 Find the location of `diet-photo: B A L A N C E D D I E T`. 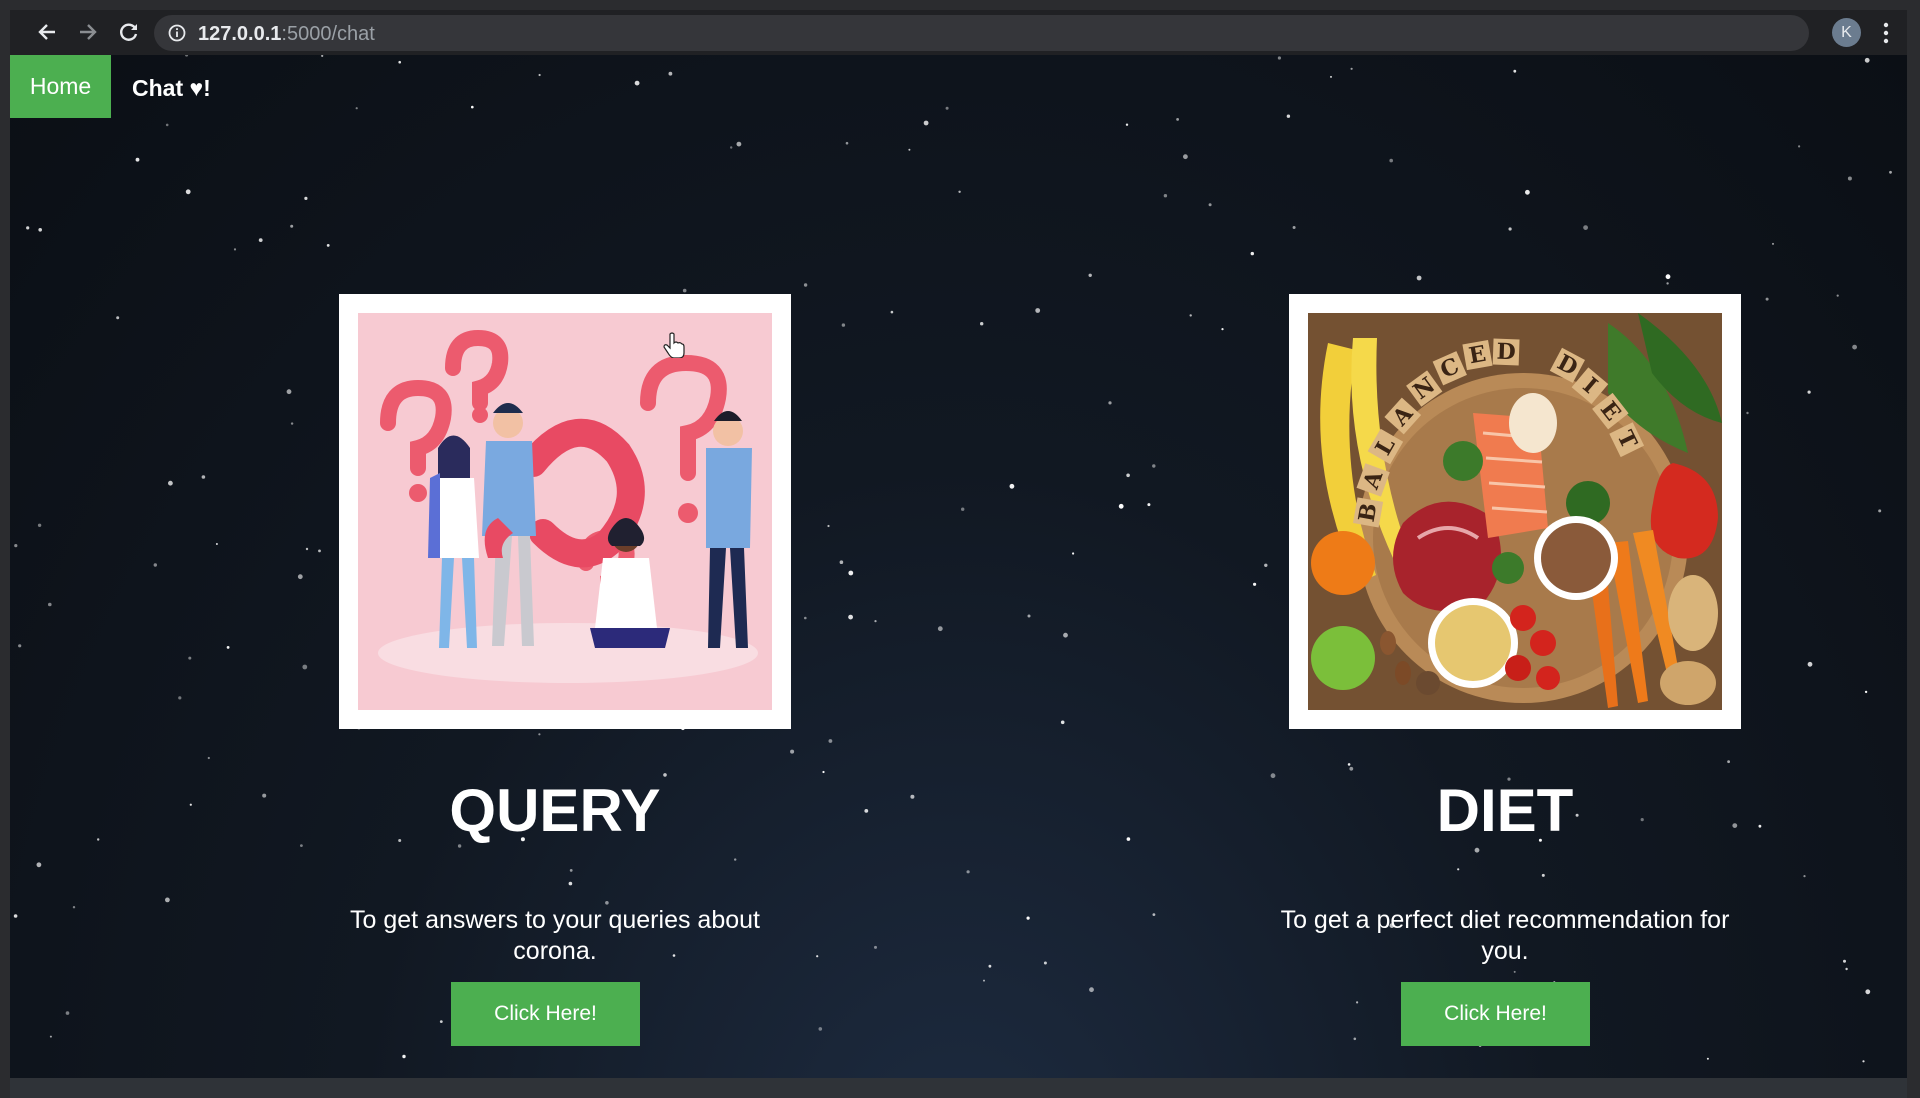

diet-photo: B A L A N C E D D I E T is located at coordinates (1515, 511).